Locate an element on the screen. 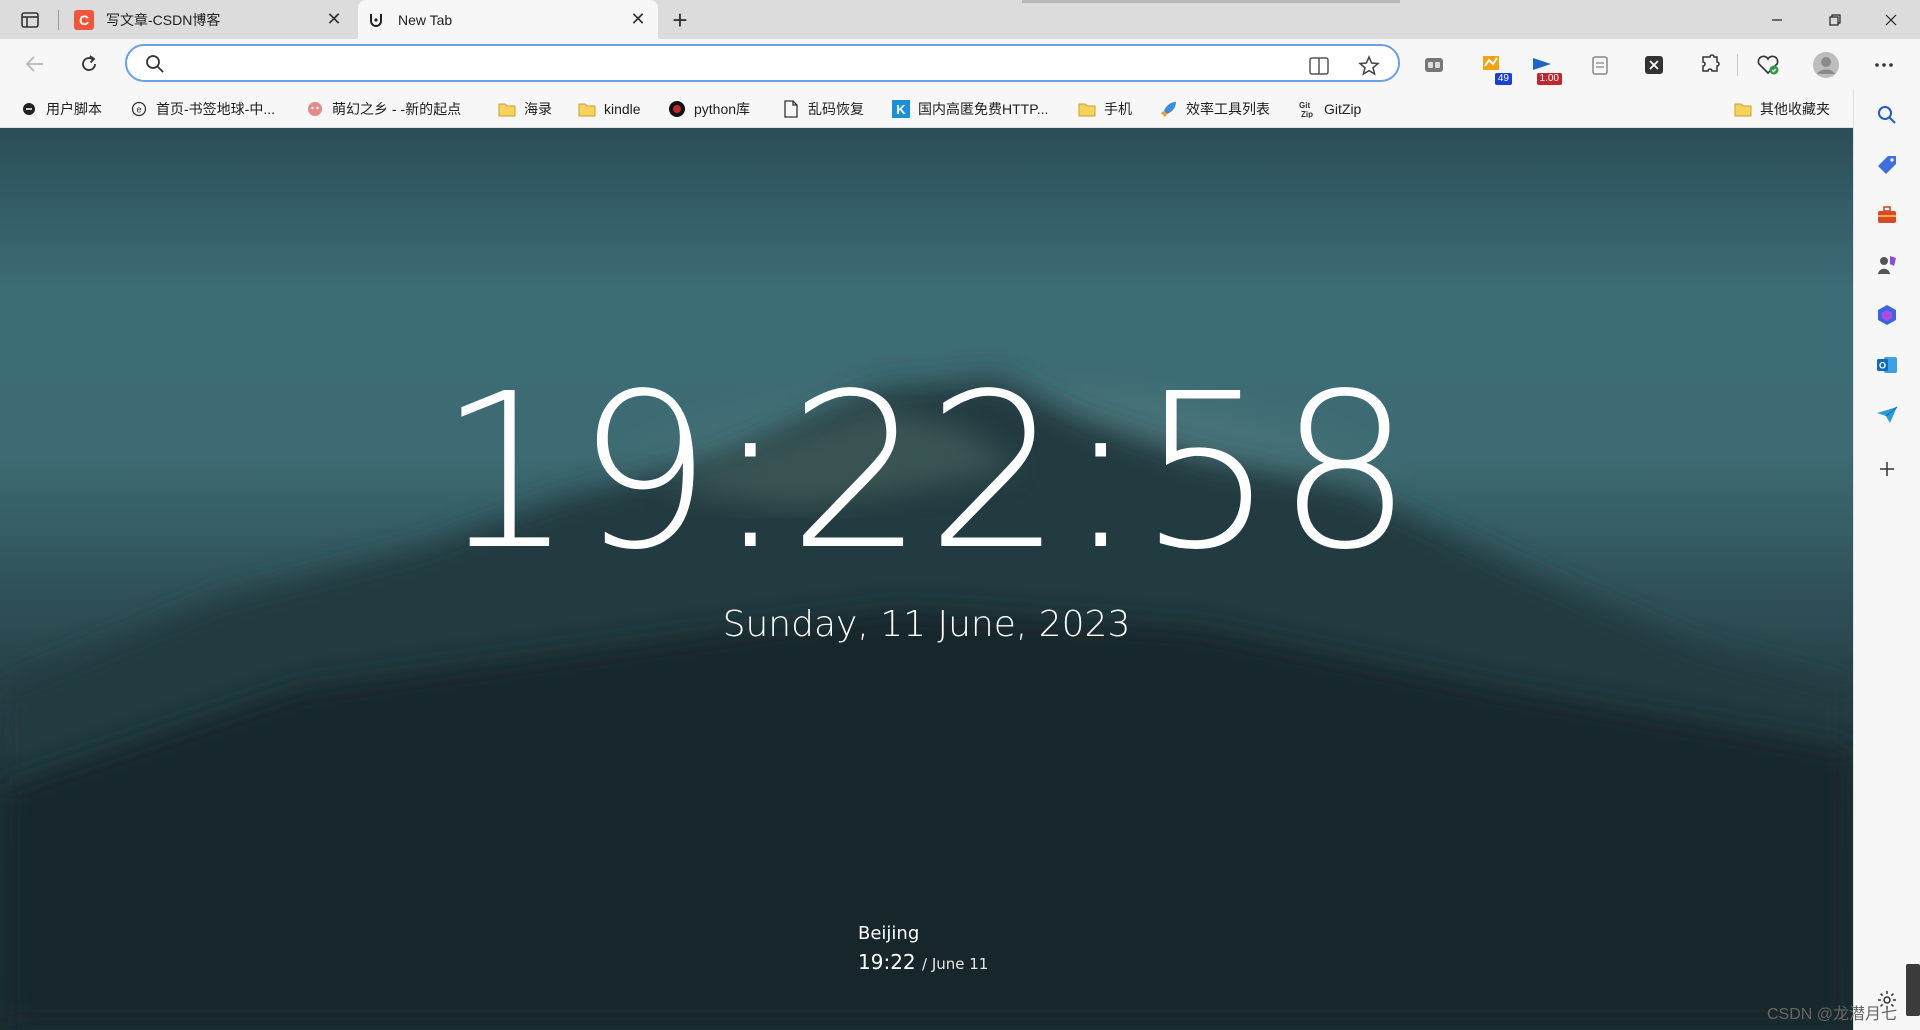 Image resolution: width=1920 pixels, height=1030 pixels. bookmark-folder: 手机 is located at coordinates (1105, 109).